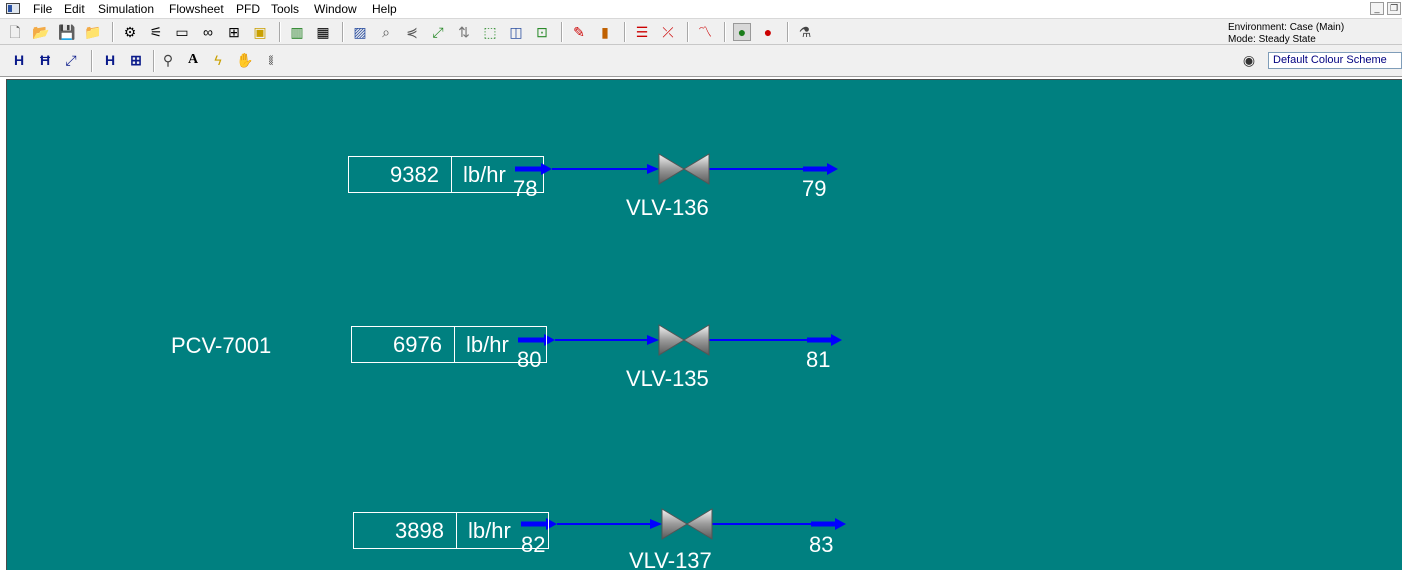  I want to click on environment-label: Environment: Case (Main), so click(1286, 27).